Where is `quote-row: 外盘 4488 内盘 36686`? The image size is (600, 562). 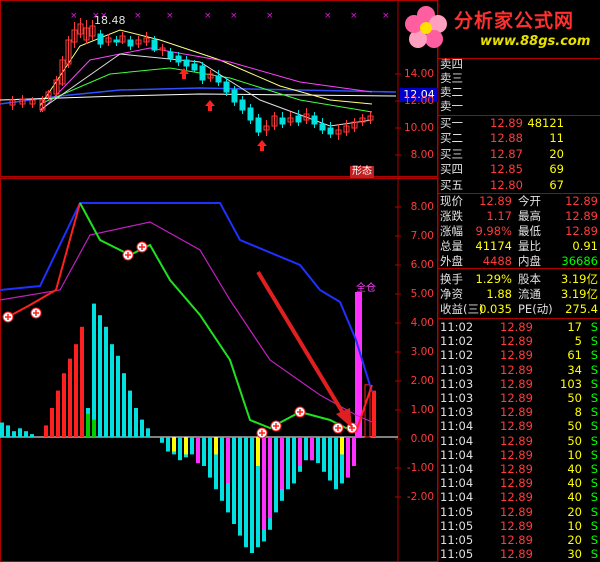
quote-row: 外盘 4488 内盘 36686 is located at coordinates (519, 261).